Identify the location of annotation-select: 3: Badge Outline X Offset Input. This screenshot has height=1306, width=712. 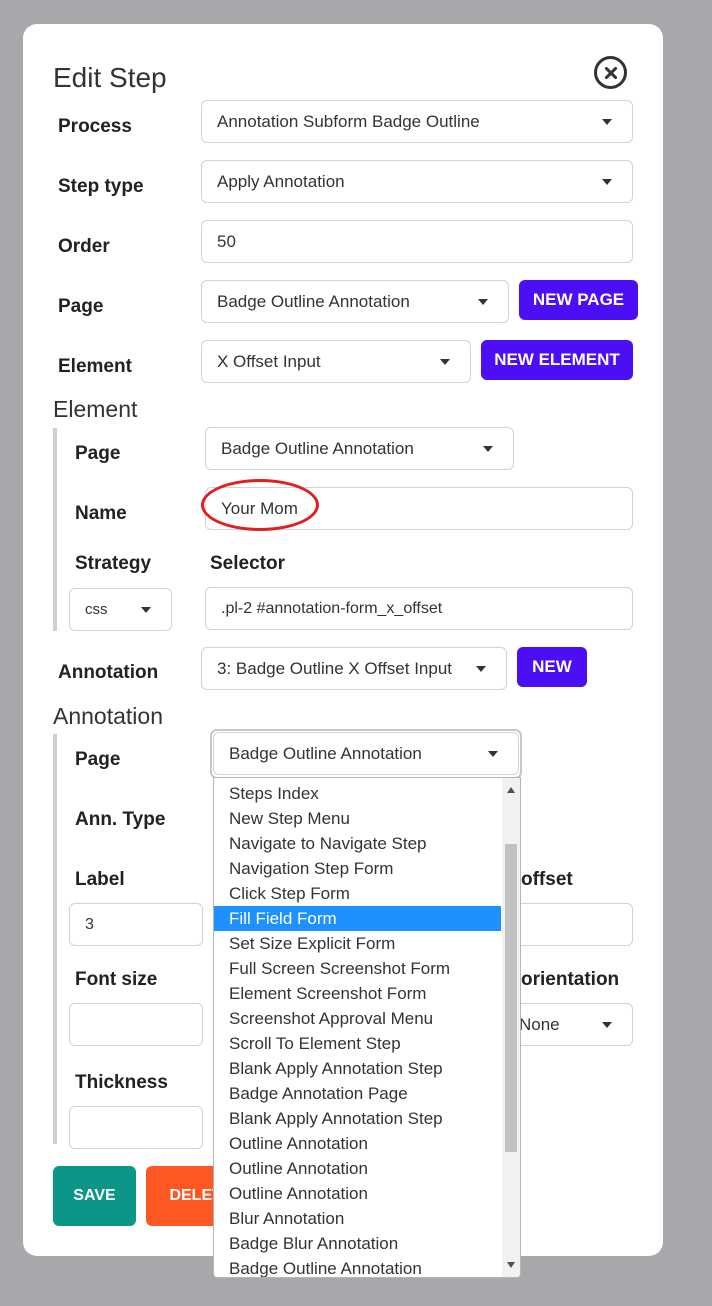
(354, 668).